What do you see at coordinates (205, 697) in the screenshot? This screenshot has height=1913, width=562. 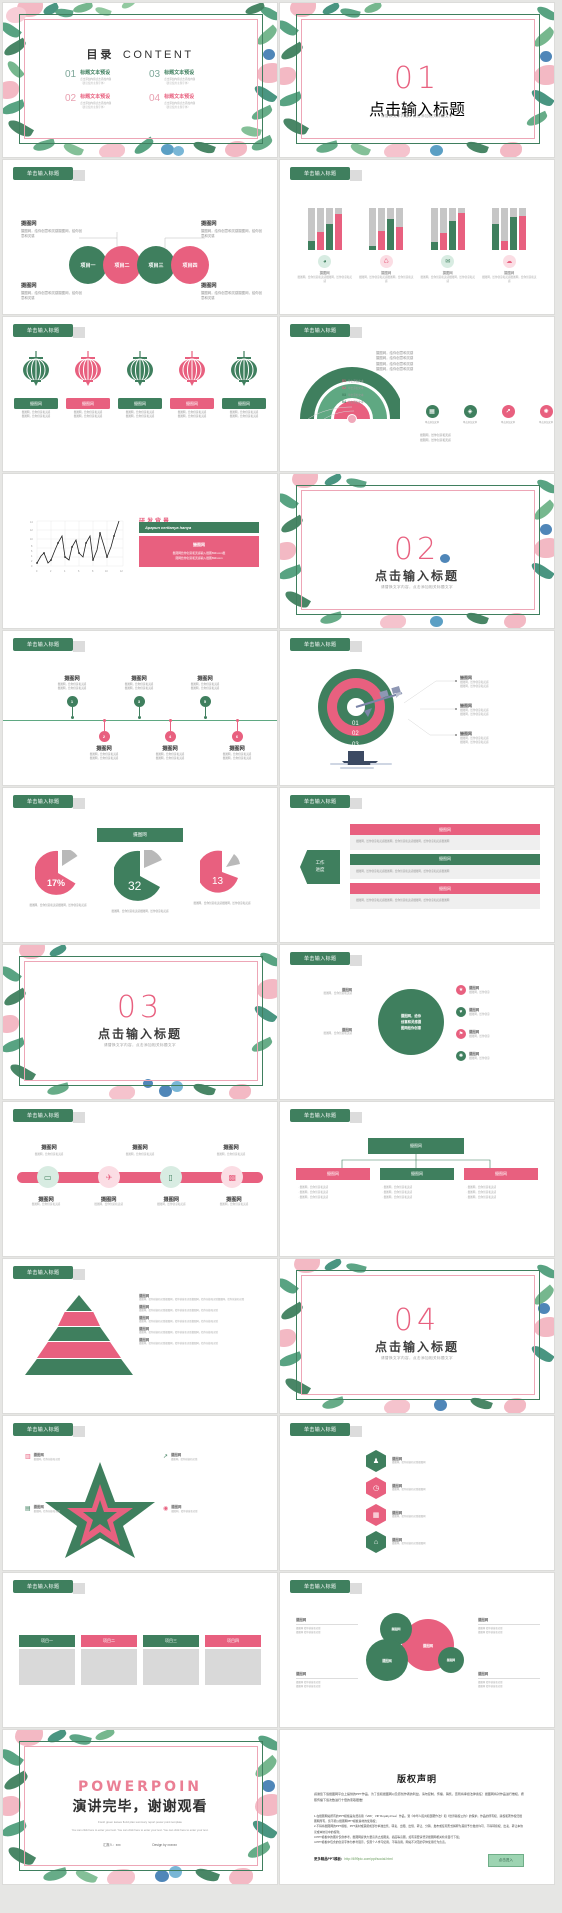 I see `timeline-node: 摄图网 摄图网，给你创意和灵感 摄图网，给你创意和灵感 5` at bounding box center [205, 697].